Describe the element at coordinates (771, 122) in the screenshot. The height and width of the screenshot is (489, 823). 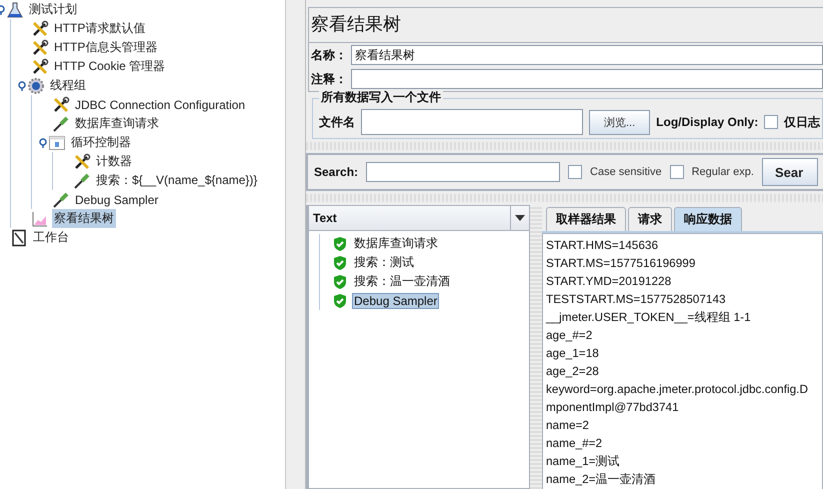
I see `errors-checkbox` at that location.